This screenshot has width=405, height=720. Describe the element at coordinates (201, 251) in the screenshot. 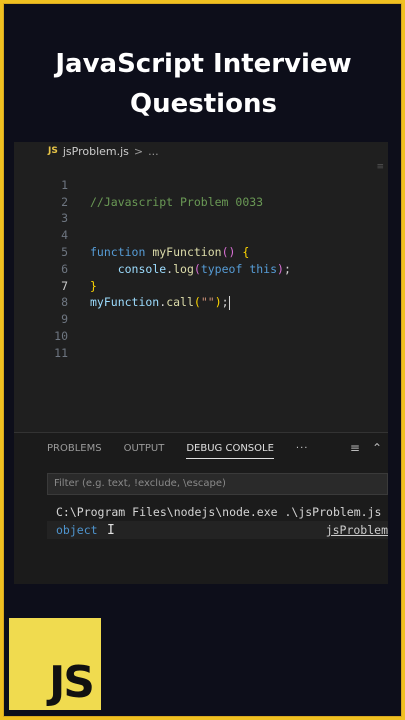

I see `code-line: 5 console.log(typeof this);` at that location.